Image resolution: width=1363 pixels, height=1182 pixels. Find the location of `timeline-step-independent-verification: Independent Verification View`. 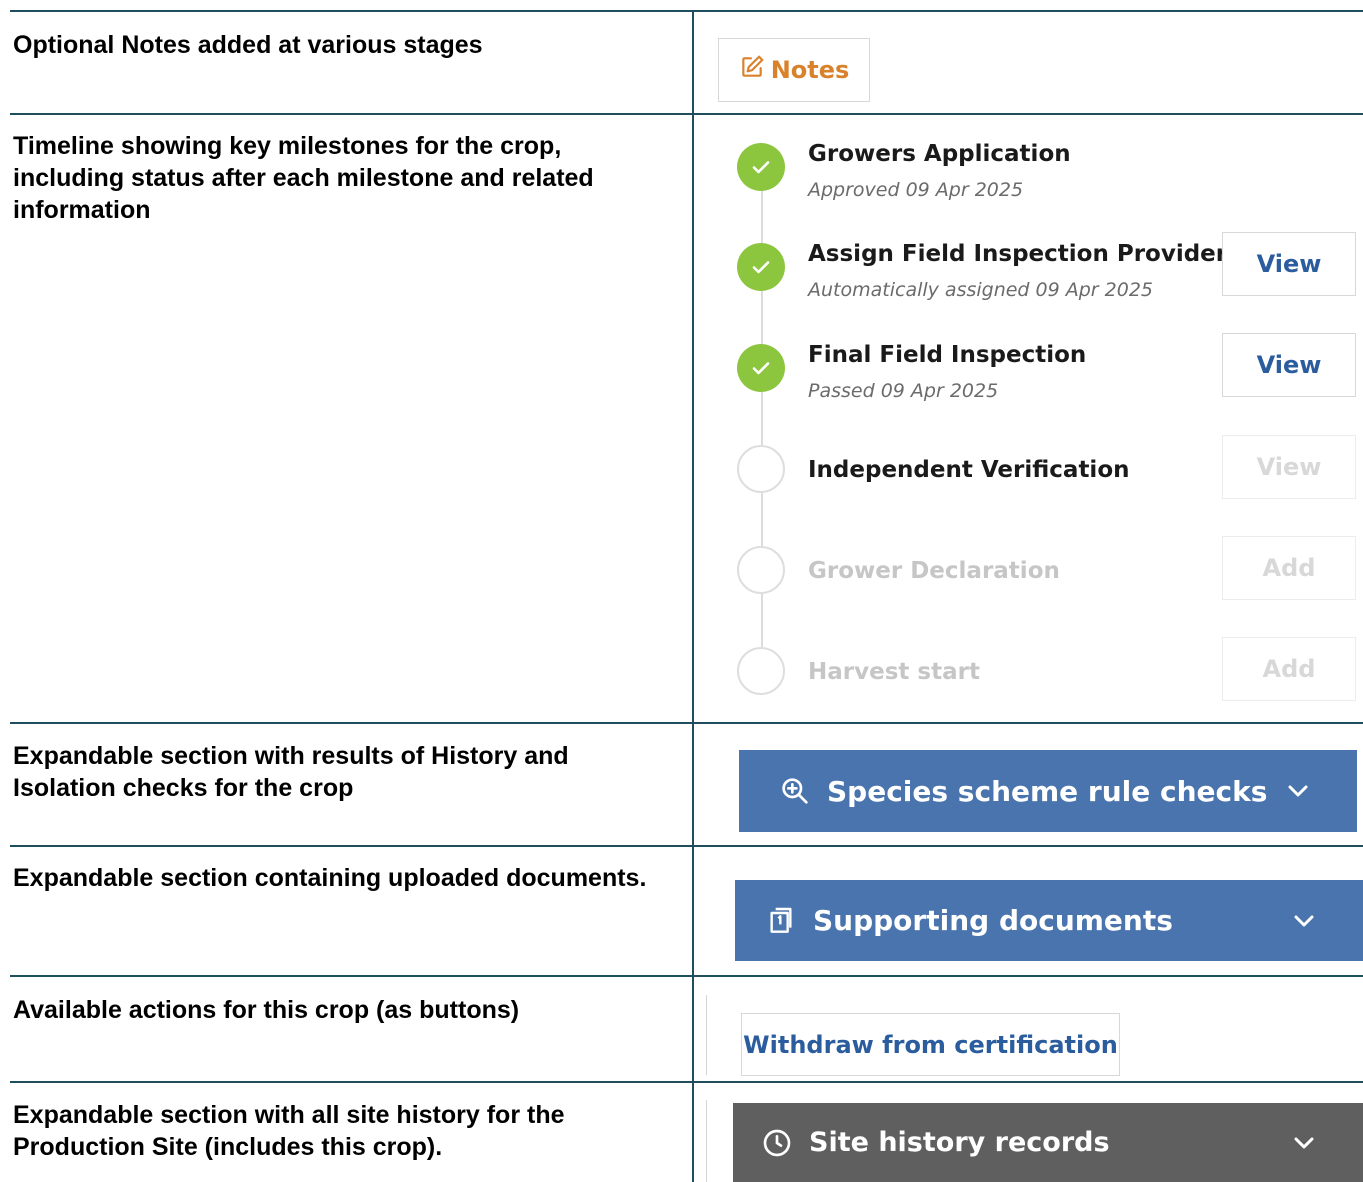

timeline-step-independent-verification: Independent Verification View is located at coordinates (1047, 475).